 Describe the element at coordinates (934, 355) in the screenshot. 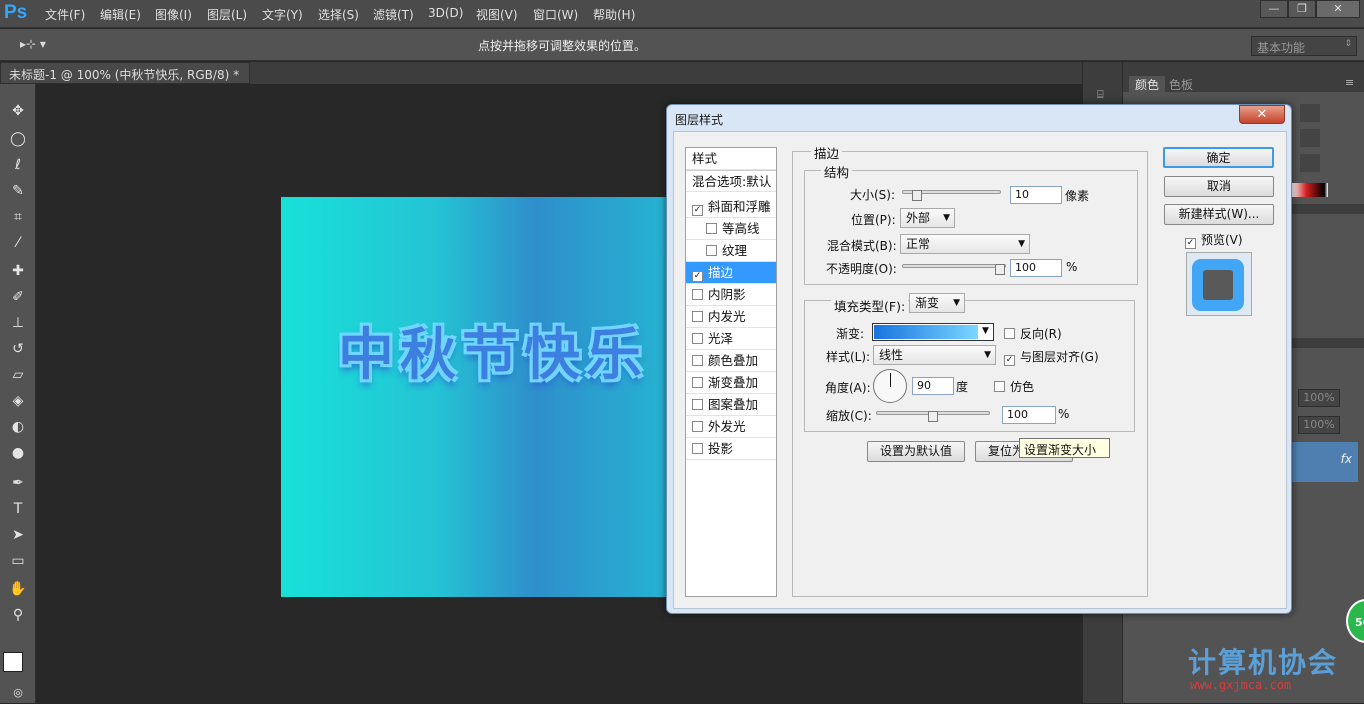

I see `gradient-style-select: 线性 ▼` at that location.